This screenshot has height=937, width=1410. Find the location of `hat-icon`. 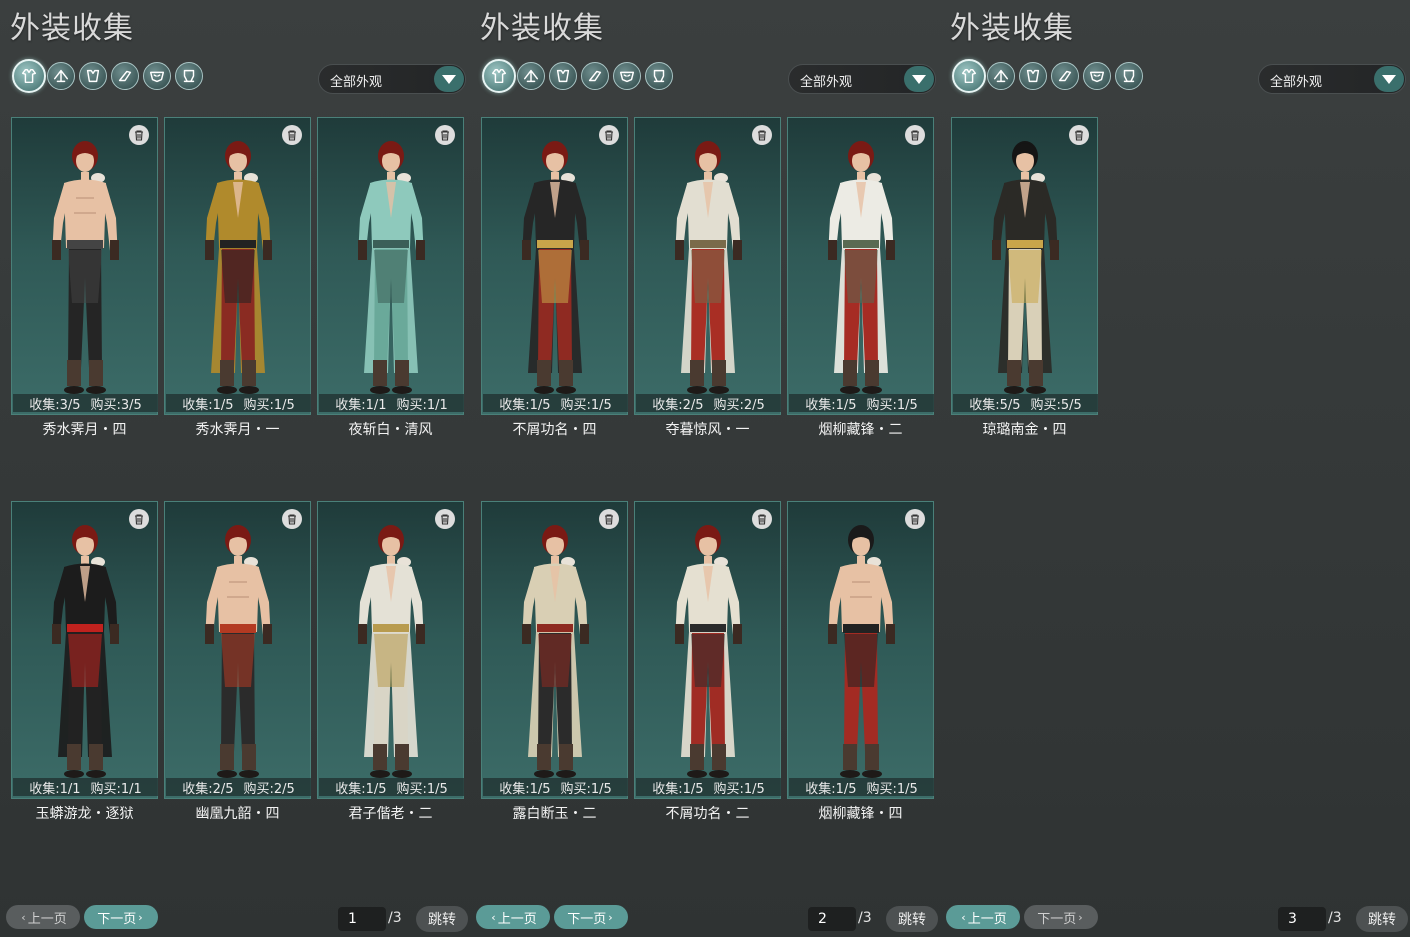

hat-icon is located at coordinates (531, 76).